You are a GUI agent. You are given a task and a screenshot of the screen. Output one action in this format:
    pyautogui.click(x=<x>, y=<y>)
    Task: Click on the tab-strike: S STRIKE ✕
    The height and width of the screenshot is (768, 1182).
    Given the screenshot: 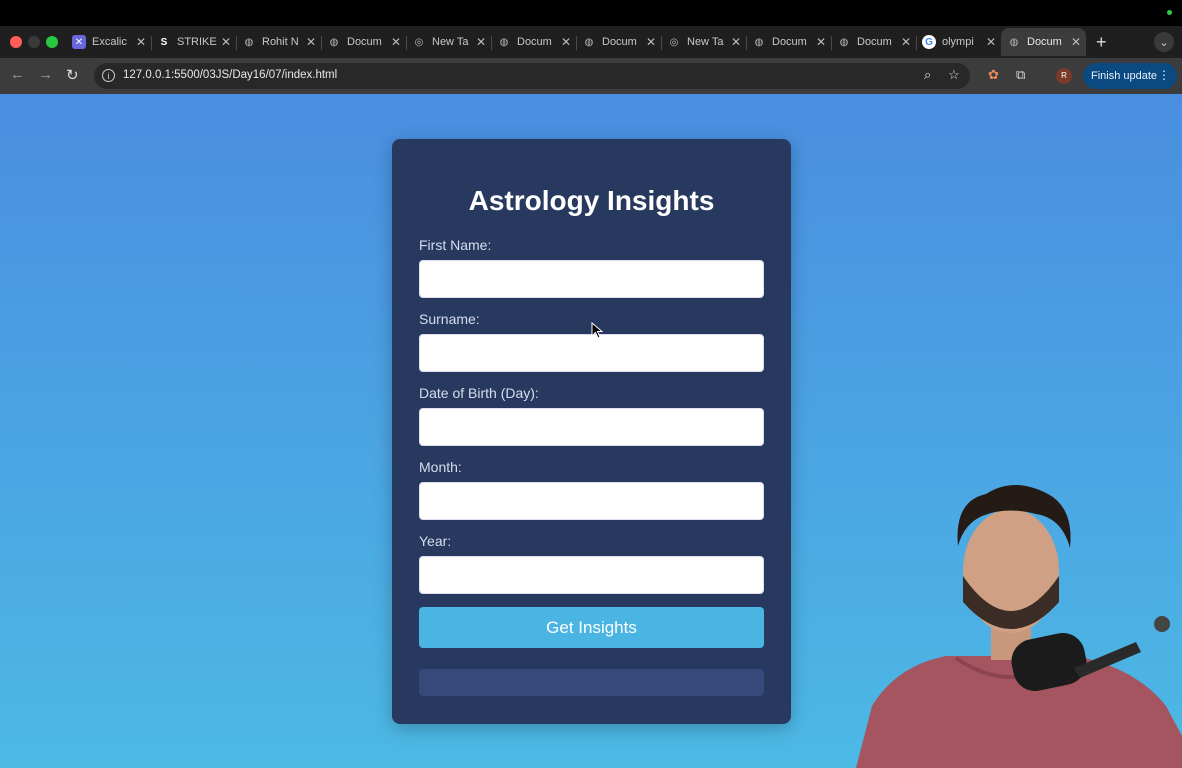 What is the action you would take?
    pyautogui.click(x=193, y=42)
    